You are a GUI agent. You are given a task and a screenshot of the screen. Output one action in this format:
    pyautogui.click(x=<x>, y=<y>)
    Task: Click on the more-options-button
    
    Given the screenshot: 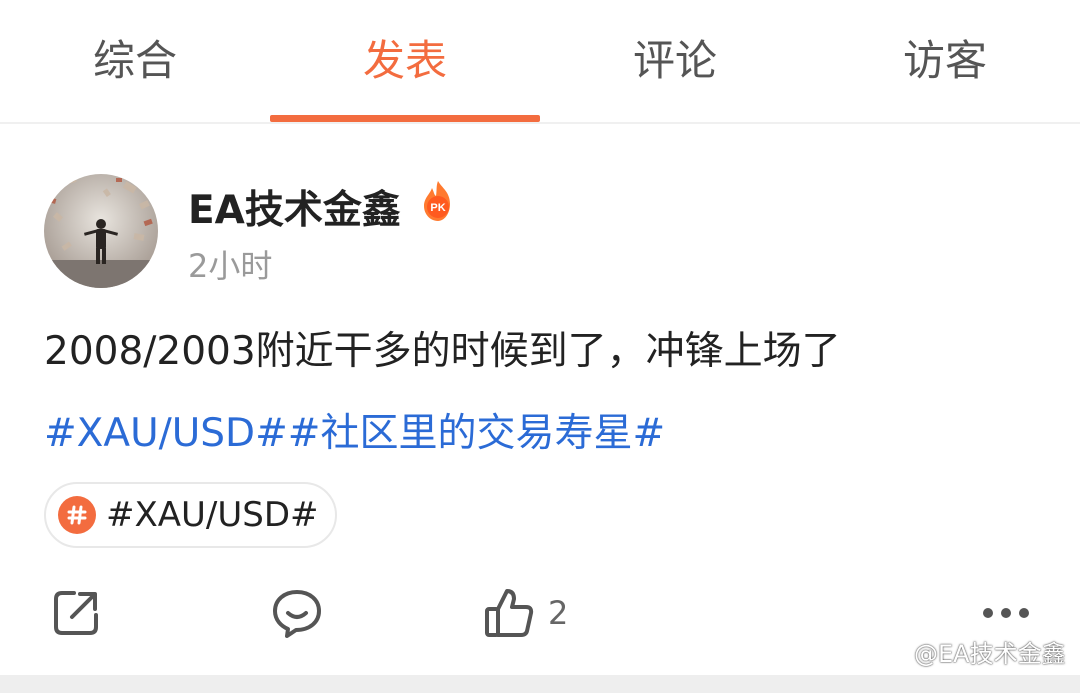 What is the action you would take?
    pyautogui.click(x=1006, y=613)
    